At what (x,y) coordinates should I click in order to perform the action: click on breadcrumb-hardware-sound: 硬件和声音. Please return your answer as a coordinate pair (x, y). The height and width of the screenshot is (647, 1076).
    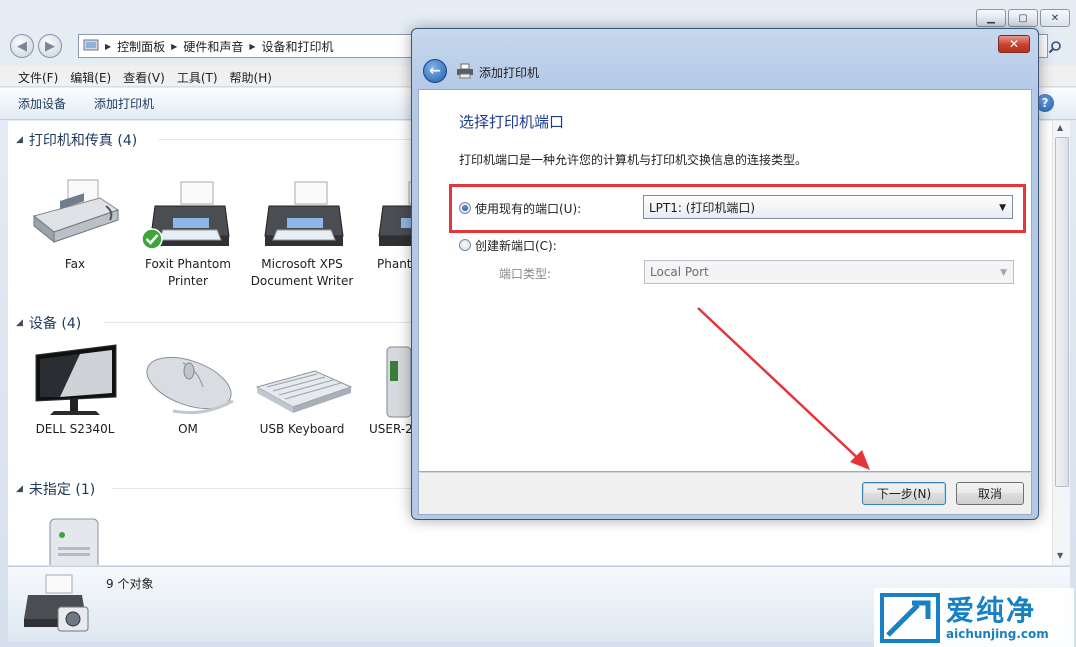
    Looking at the image, I should click on (213, 46).